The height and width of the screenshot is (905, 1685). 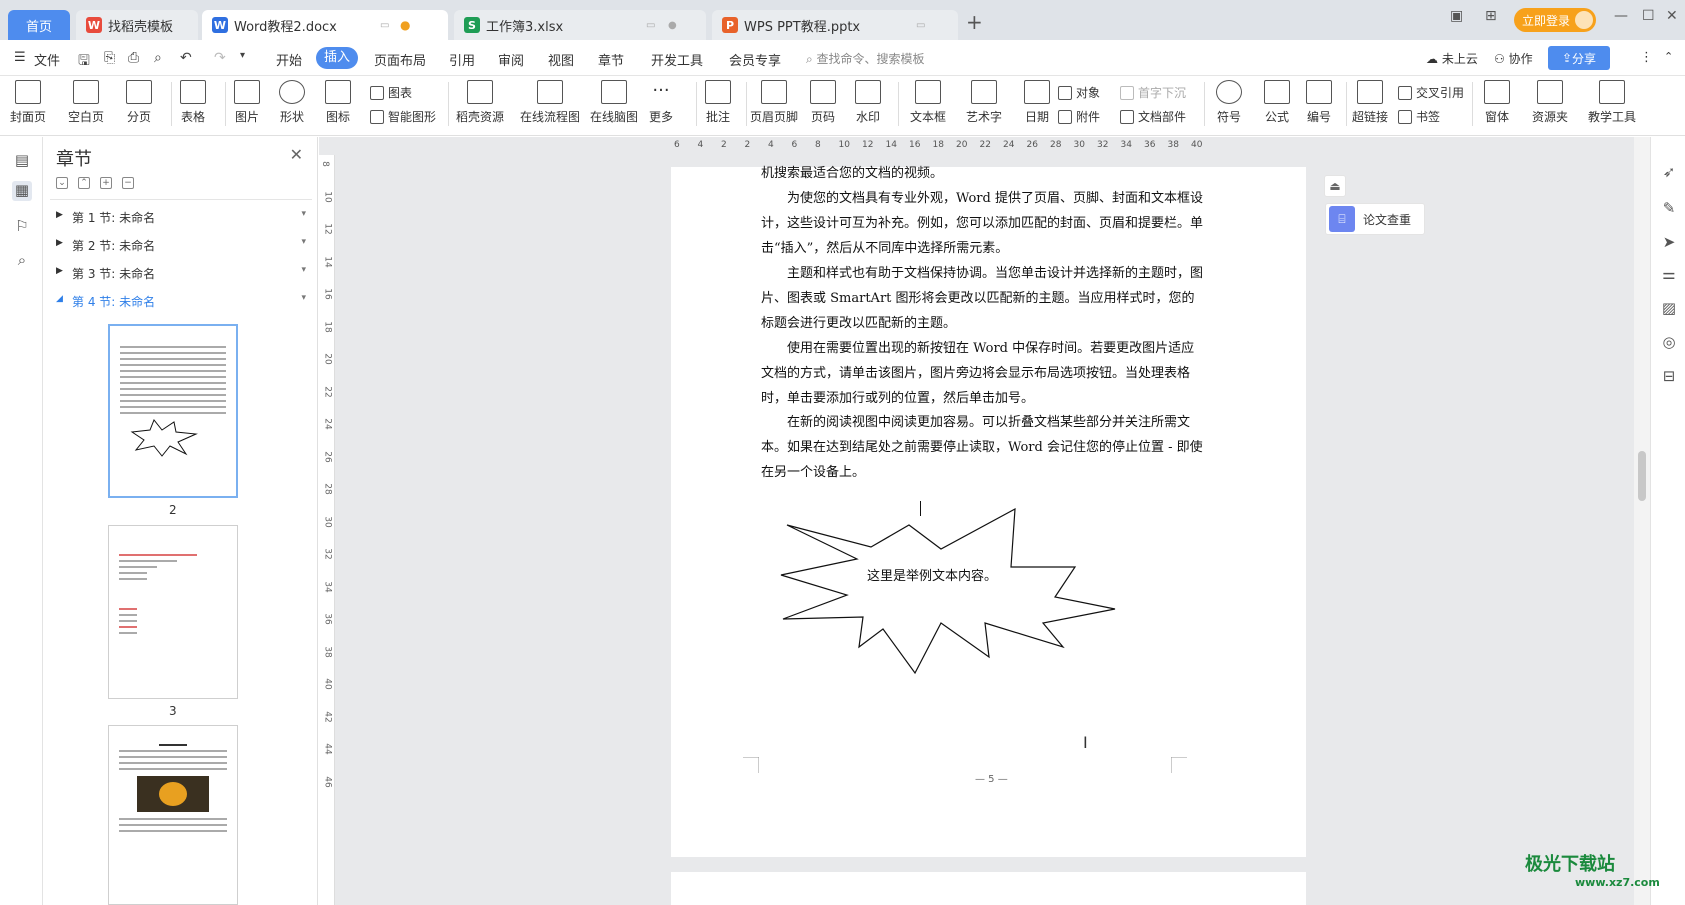 I want to click on more-button: ··· 更多, so click(x=661, y=102).